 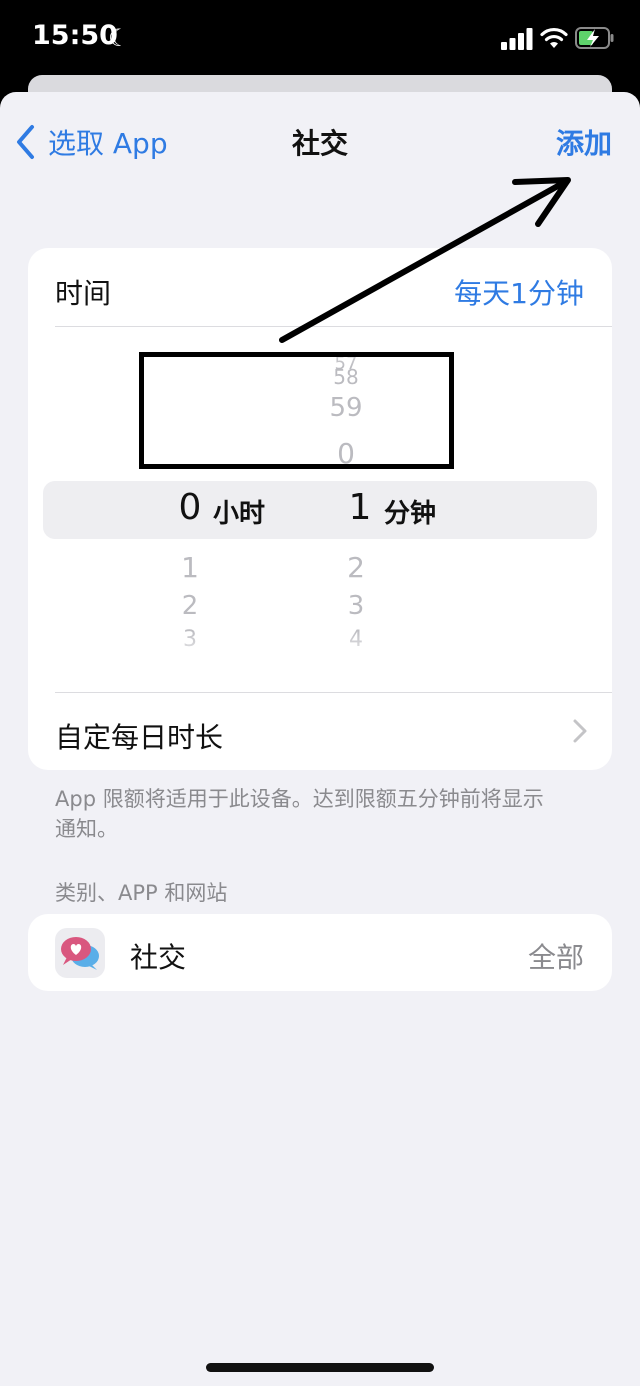 What do you see at coordinates (555, 957) in the screenshot?
I see `category-value: 全部` at bounding box center [555, 957].